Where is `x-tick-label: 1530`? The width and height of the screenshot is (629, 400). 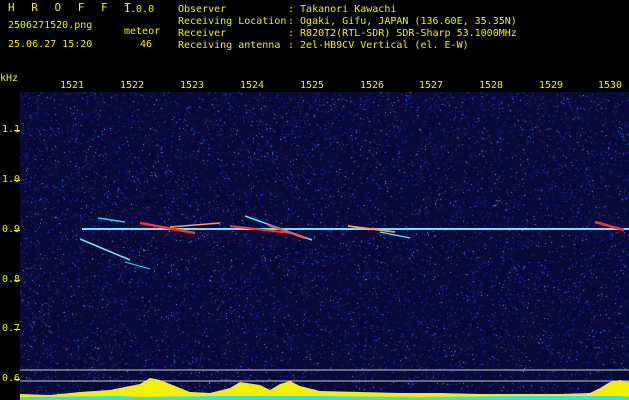
x-tick-label: 1530 is located at coordinates (610, 85).